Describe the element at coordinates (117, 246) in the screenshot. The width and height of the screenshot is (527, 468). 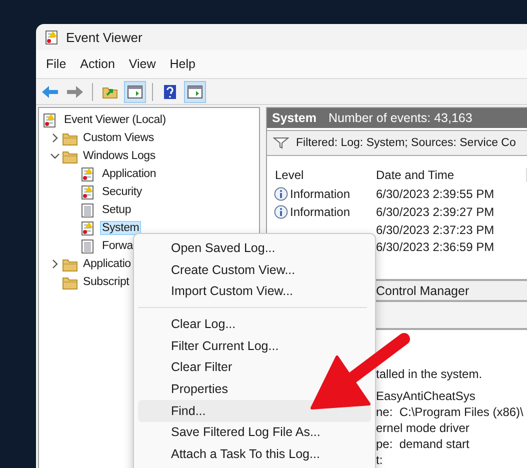
I see `tree-item: Forwa` at that location.